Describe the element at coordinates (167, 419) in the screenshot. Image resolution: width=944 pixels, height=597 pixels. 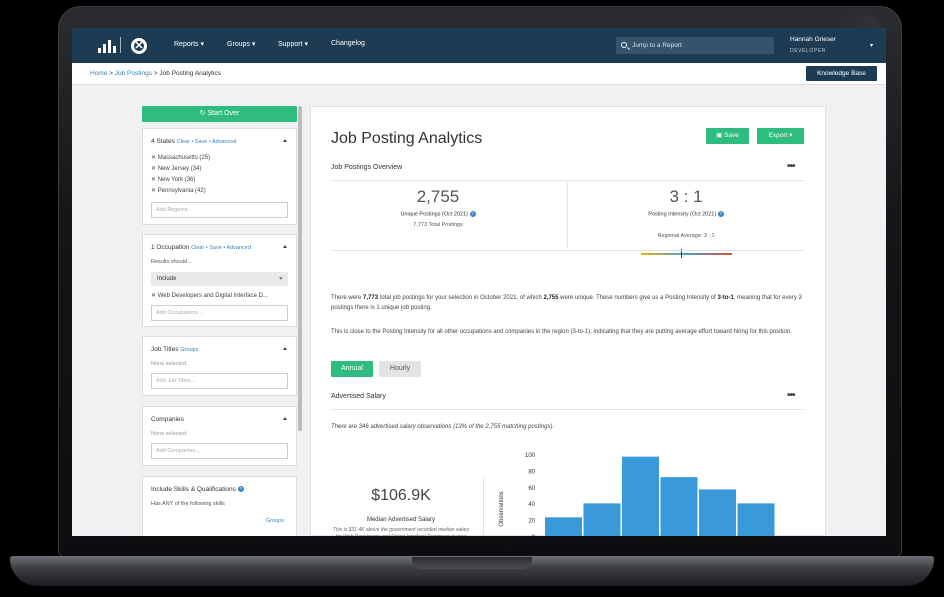
I see `companies-title: Companies` at that location.